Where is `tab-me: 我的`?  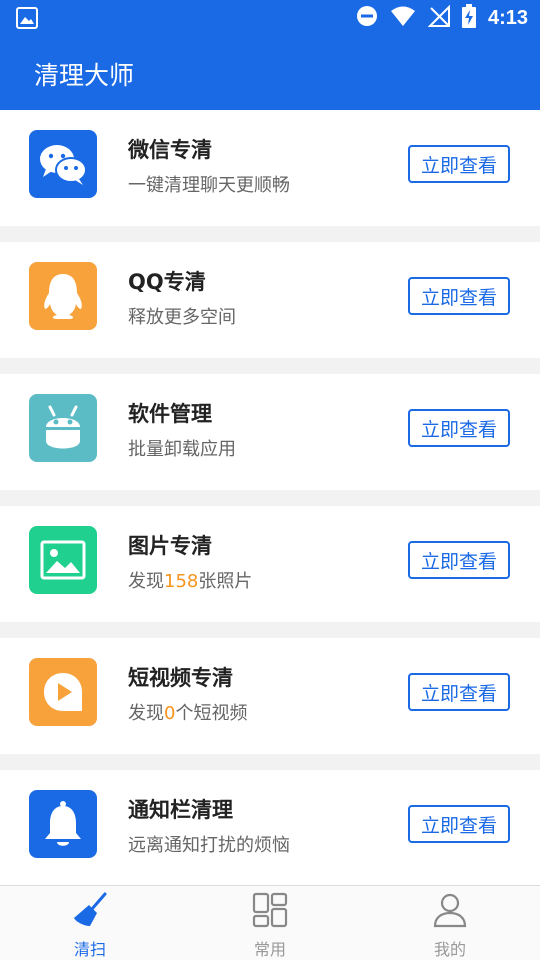 tab-me: 我的 is located at coordinates (450, 923).